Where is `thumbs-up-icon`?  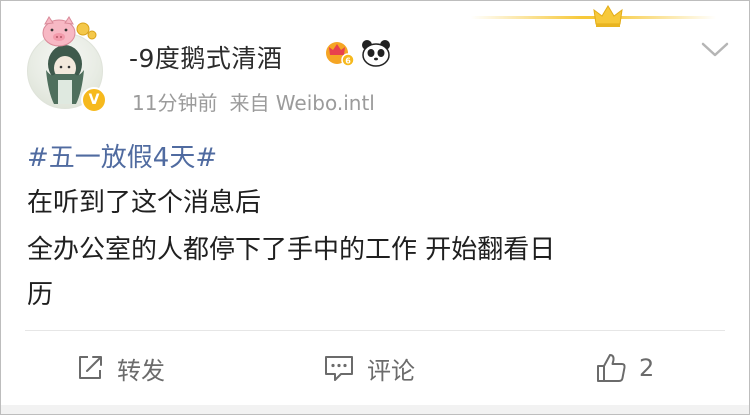 thumbs-up-icon is located at coordinates (611, 368).